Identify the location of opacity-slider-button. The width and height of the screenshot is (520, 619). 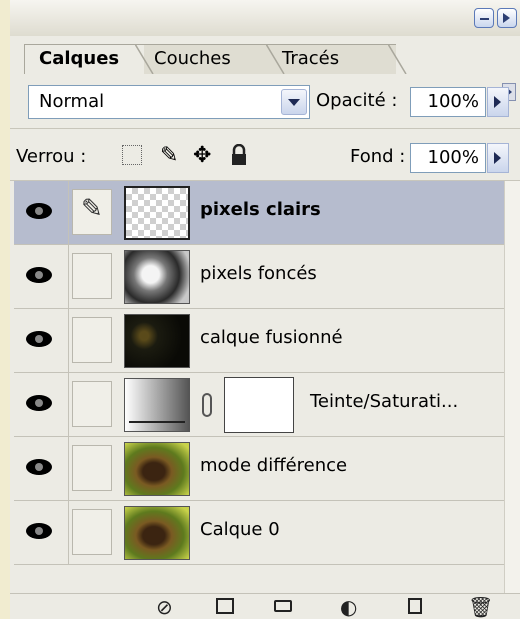
(498, 102).